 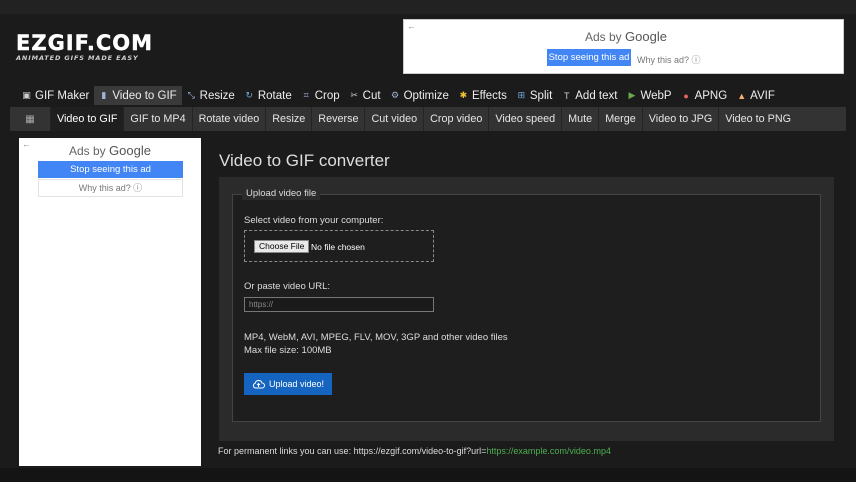 I want to click on logo-tagline: ANIMATED GIFS MADE EASY, so click(x=77, y=58).